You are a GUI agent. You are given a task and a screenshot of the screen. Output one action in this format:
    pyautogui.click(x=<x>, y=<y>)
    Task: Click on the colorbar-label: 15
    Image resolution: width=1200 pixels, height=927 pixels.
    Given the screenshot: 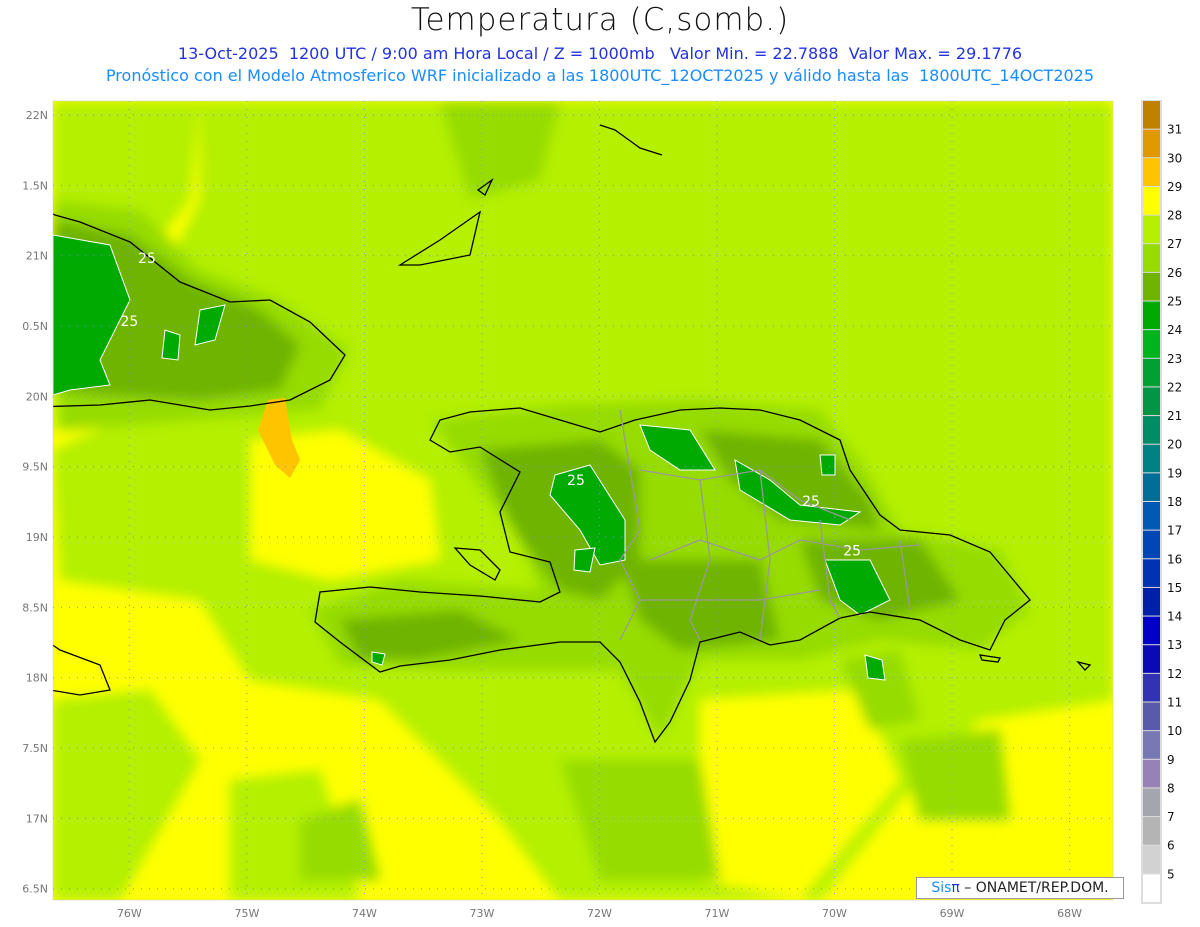 What is the action you would take?
    pyautogui.click(x=1174, y=588)
    